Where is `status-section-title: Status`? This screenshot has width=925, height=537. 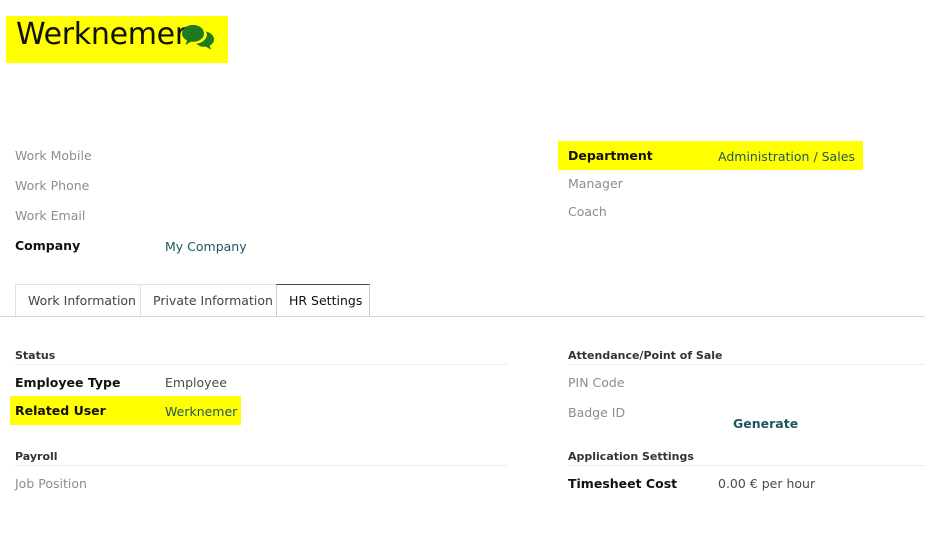 status-section-title: Status is located at coordinates (35, 355).